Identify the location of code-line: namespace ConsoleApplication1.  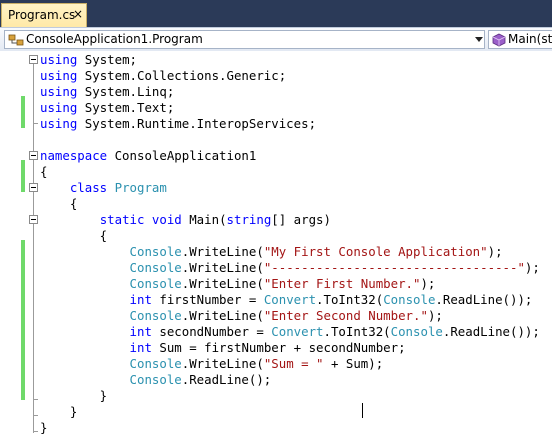
(148, 156).